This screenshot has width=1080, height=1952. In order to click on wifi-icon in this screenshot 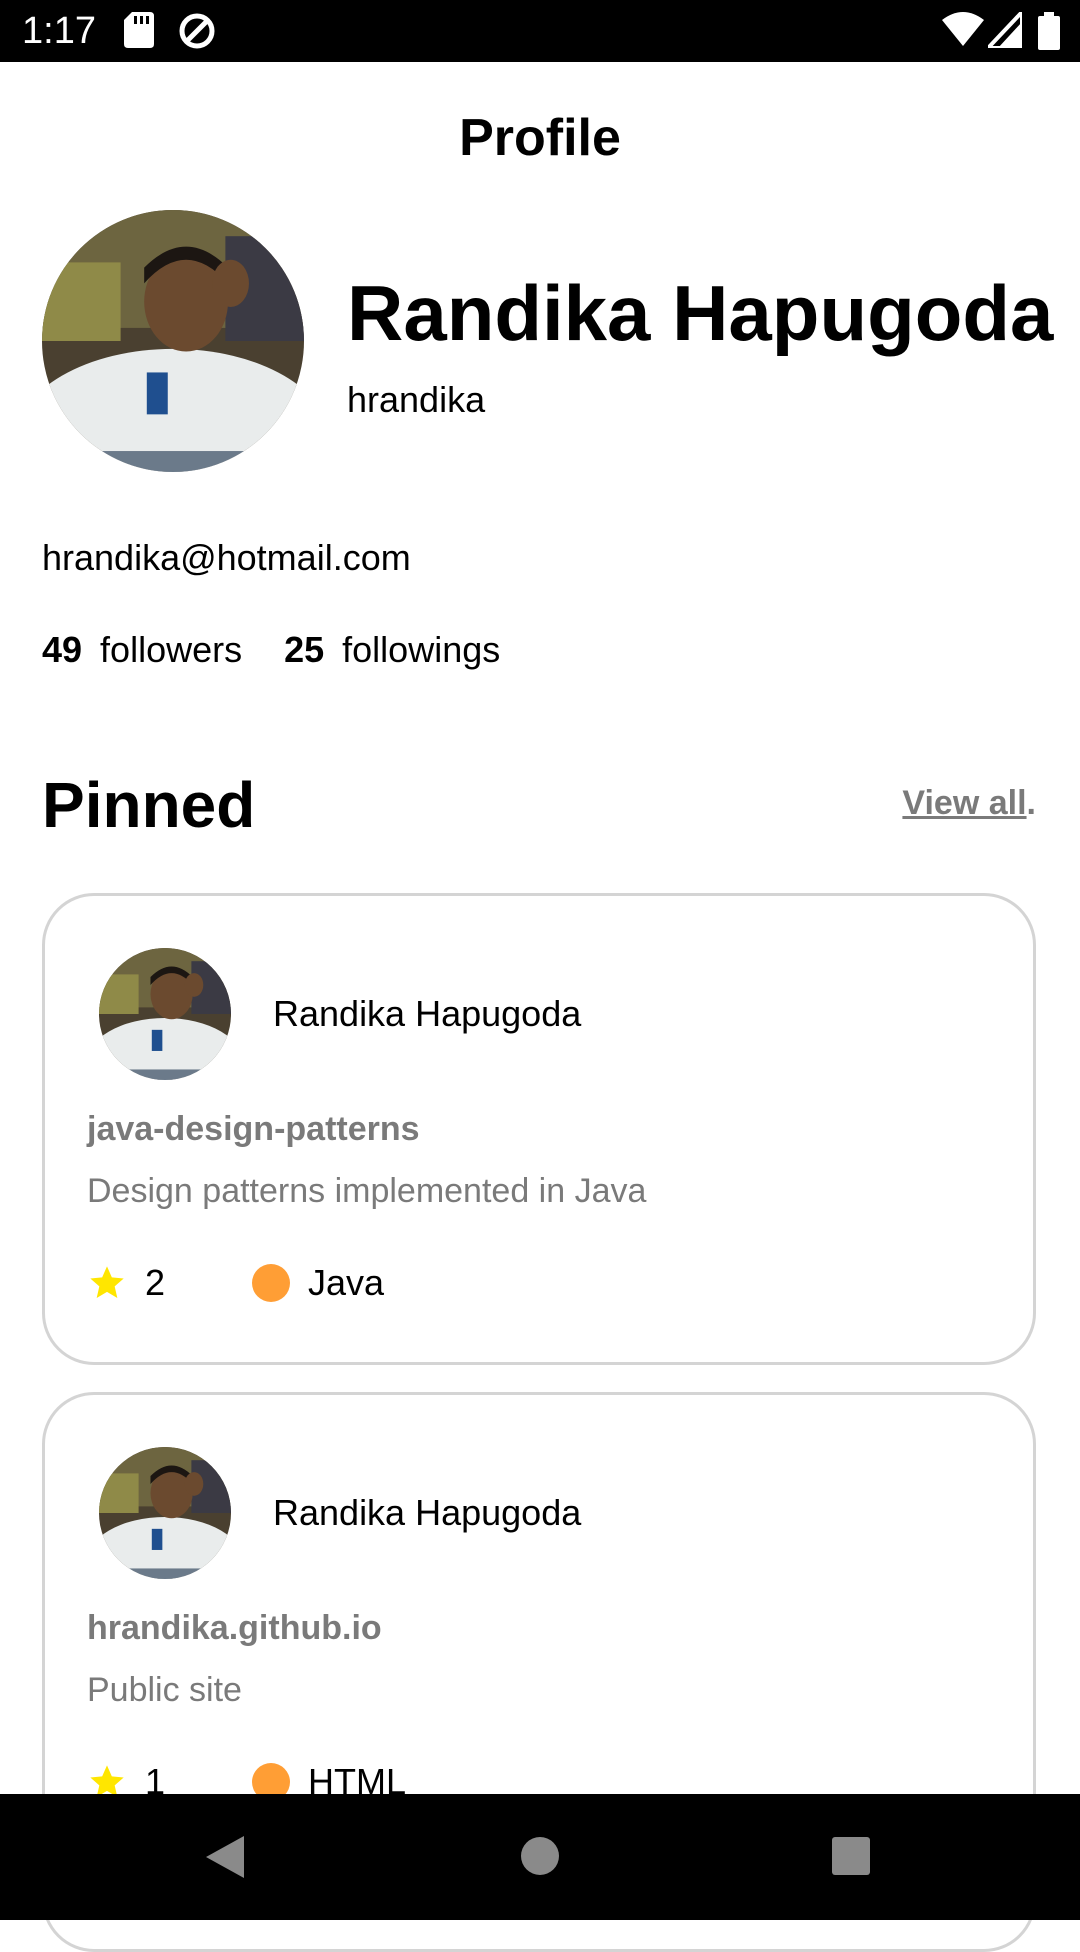, I will do `click(963, 32)`.